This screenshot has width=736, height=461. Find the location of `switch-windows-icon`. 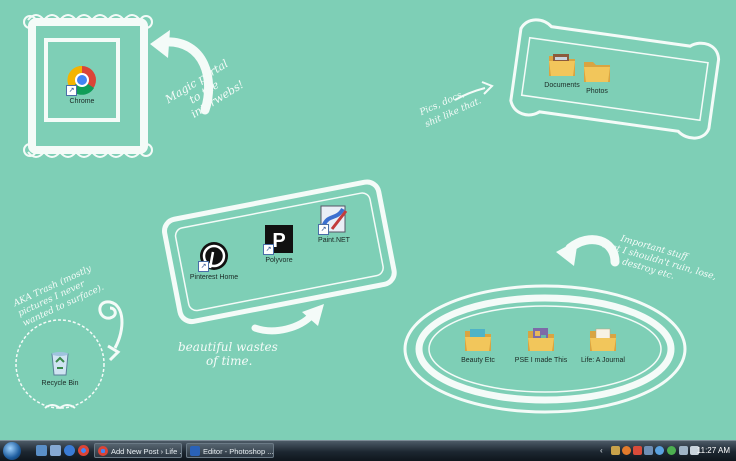

switch-windows-icon is located at coordinates (55, 450).